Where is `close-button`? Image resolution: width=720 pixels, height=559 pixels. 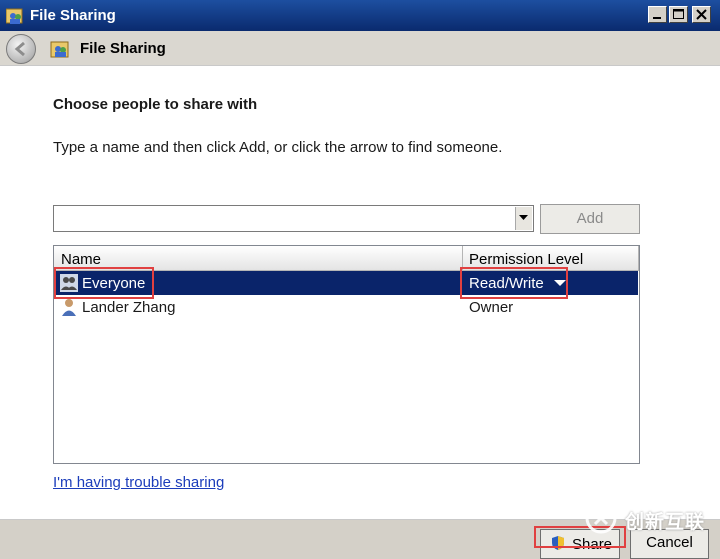
close-button is located at coordinates (701, 14).